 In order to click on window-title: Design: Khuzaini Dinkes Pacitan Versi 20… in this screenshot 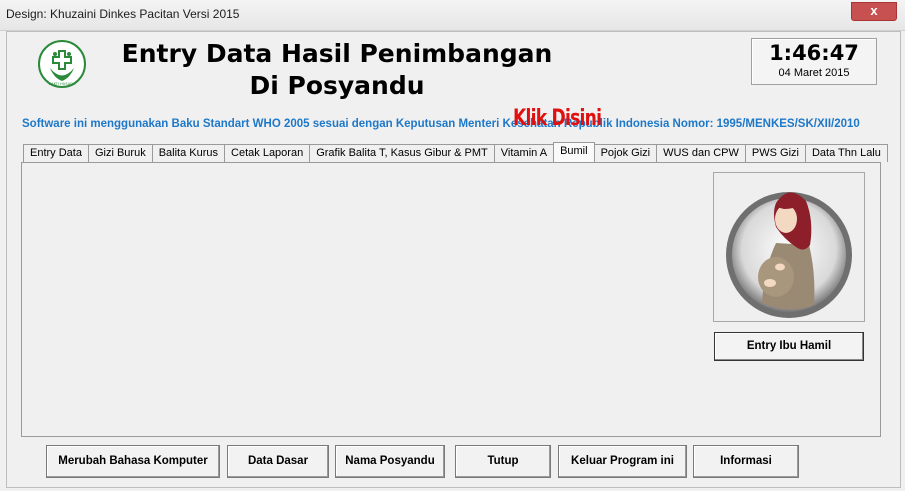, I will do `click(123, 14)`.